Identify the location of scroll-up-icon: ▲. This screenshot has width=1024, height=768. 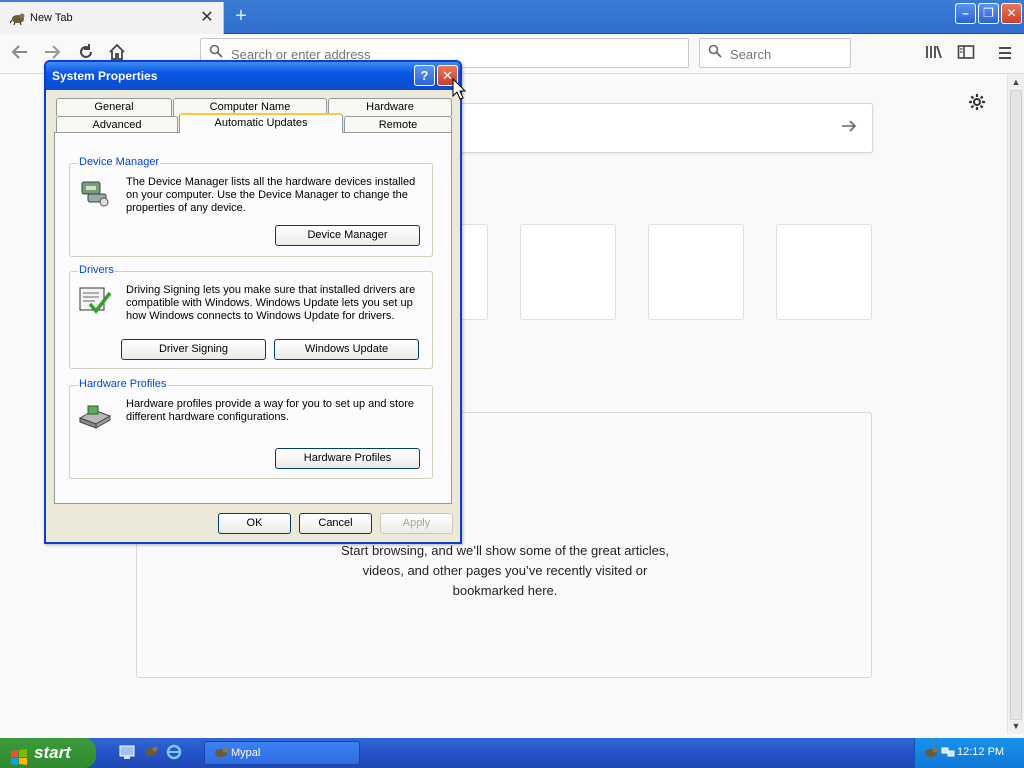
(1016, 82).